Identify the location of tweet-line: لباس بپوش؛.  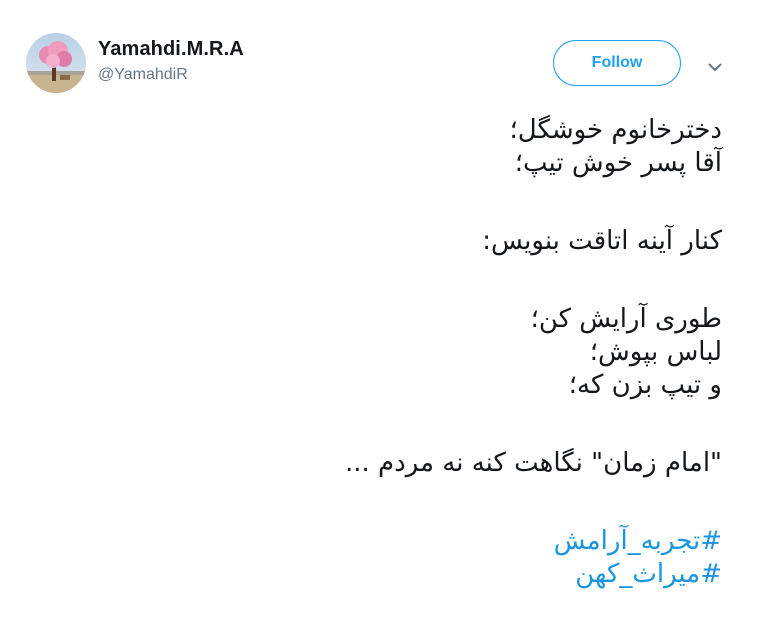
(655, 352).